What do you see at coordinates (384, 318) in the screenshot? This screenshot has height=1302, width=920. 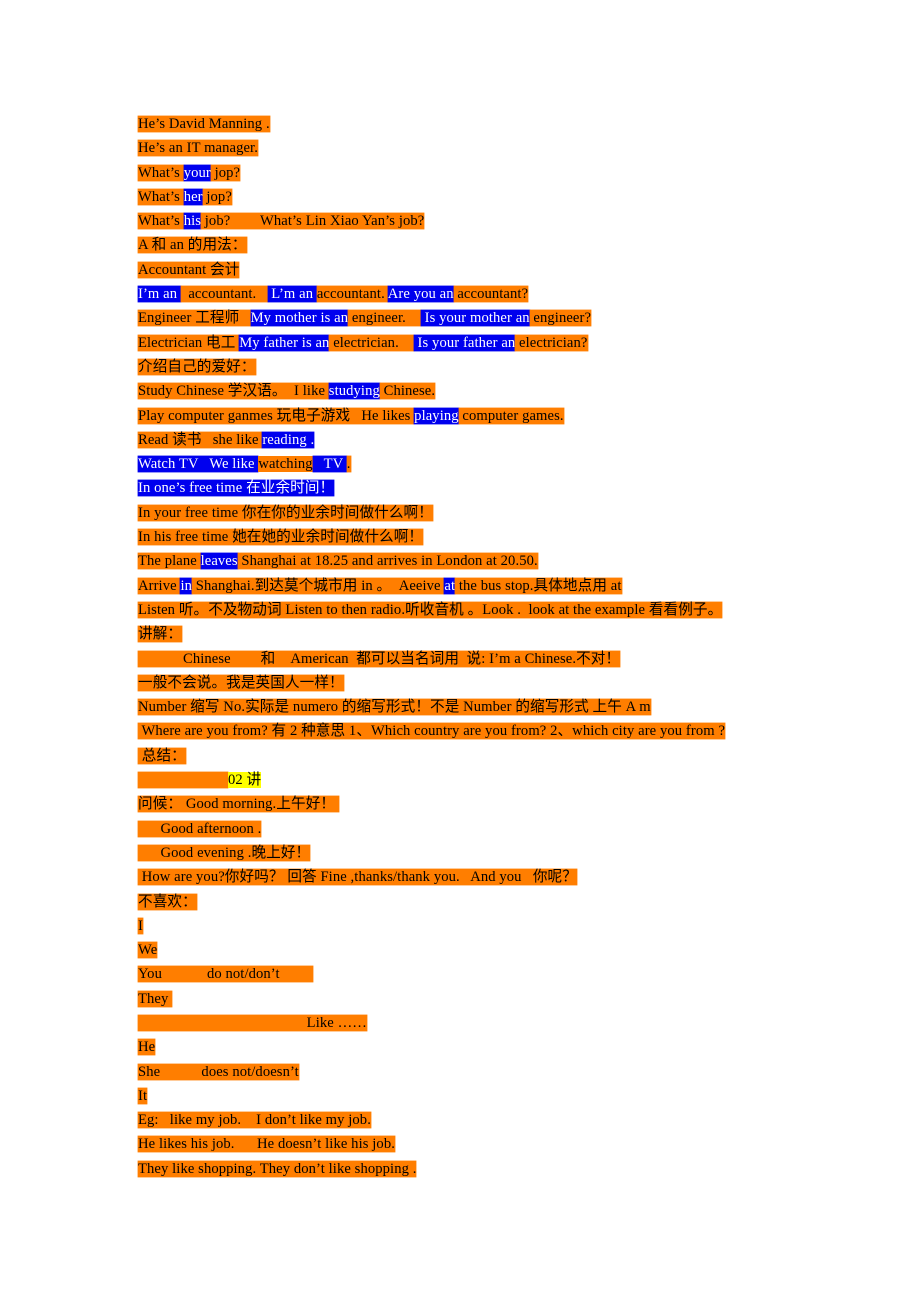 I see `text-run-orange: engineer.` at bounding box center [384, 318].